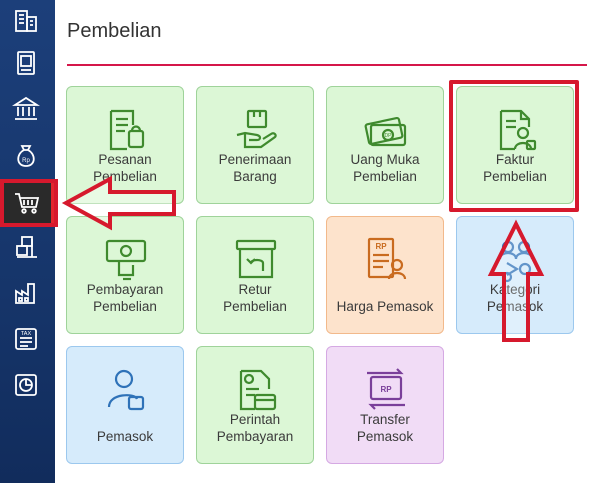 The image size is (600, 483). Describe the element at coordinates (125, 436) in the screenshot. I see `tile-label: Pemasok` at that location.